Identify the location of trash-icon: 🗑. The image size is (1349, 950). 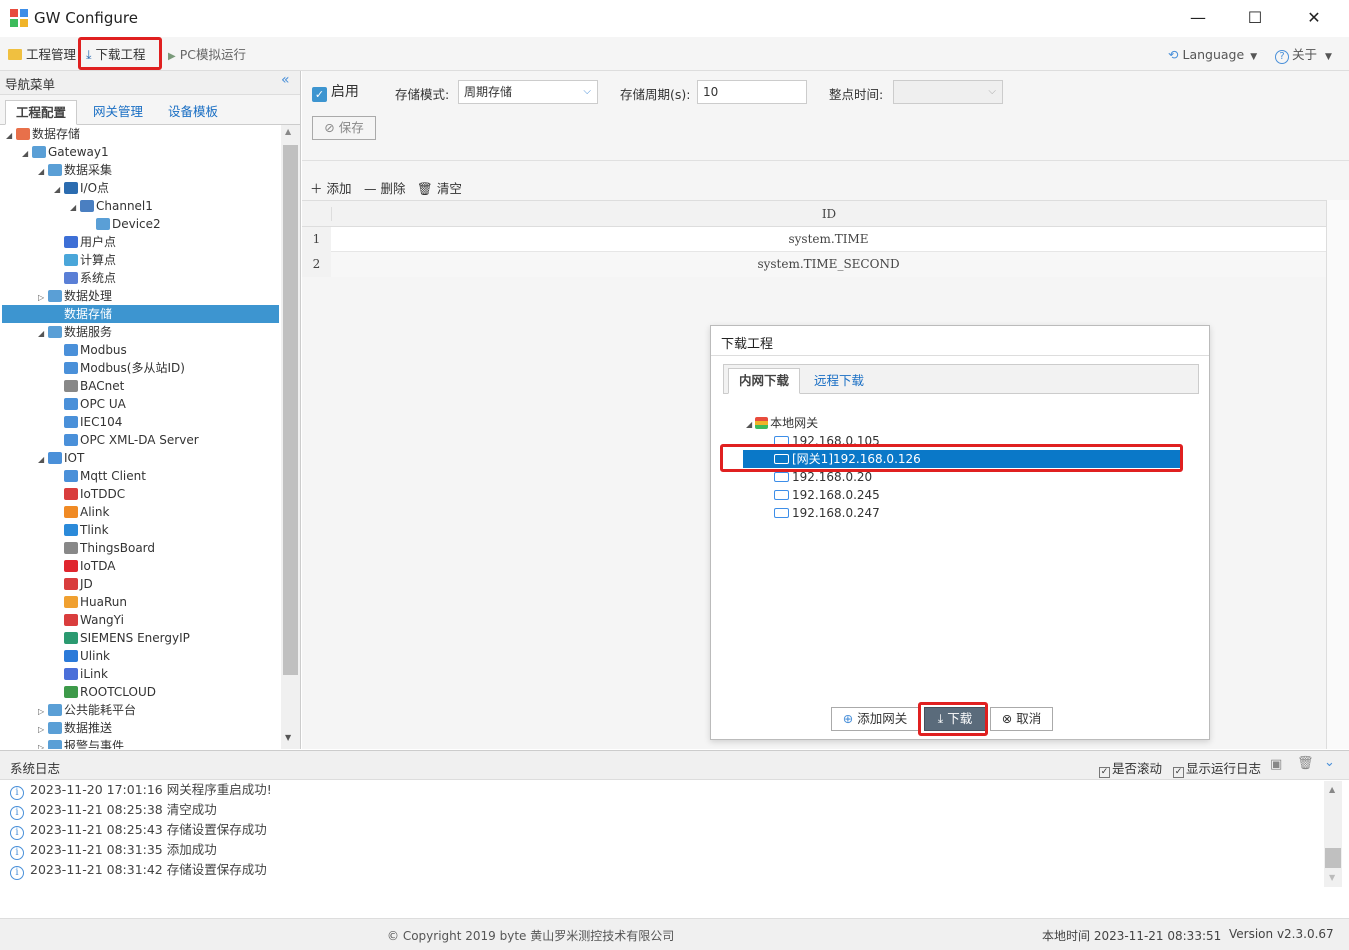
(1305, 763).